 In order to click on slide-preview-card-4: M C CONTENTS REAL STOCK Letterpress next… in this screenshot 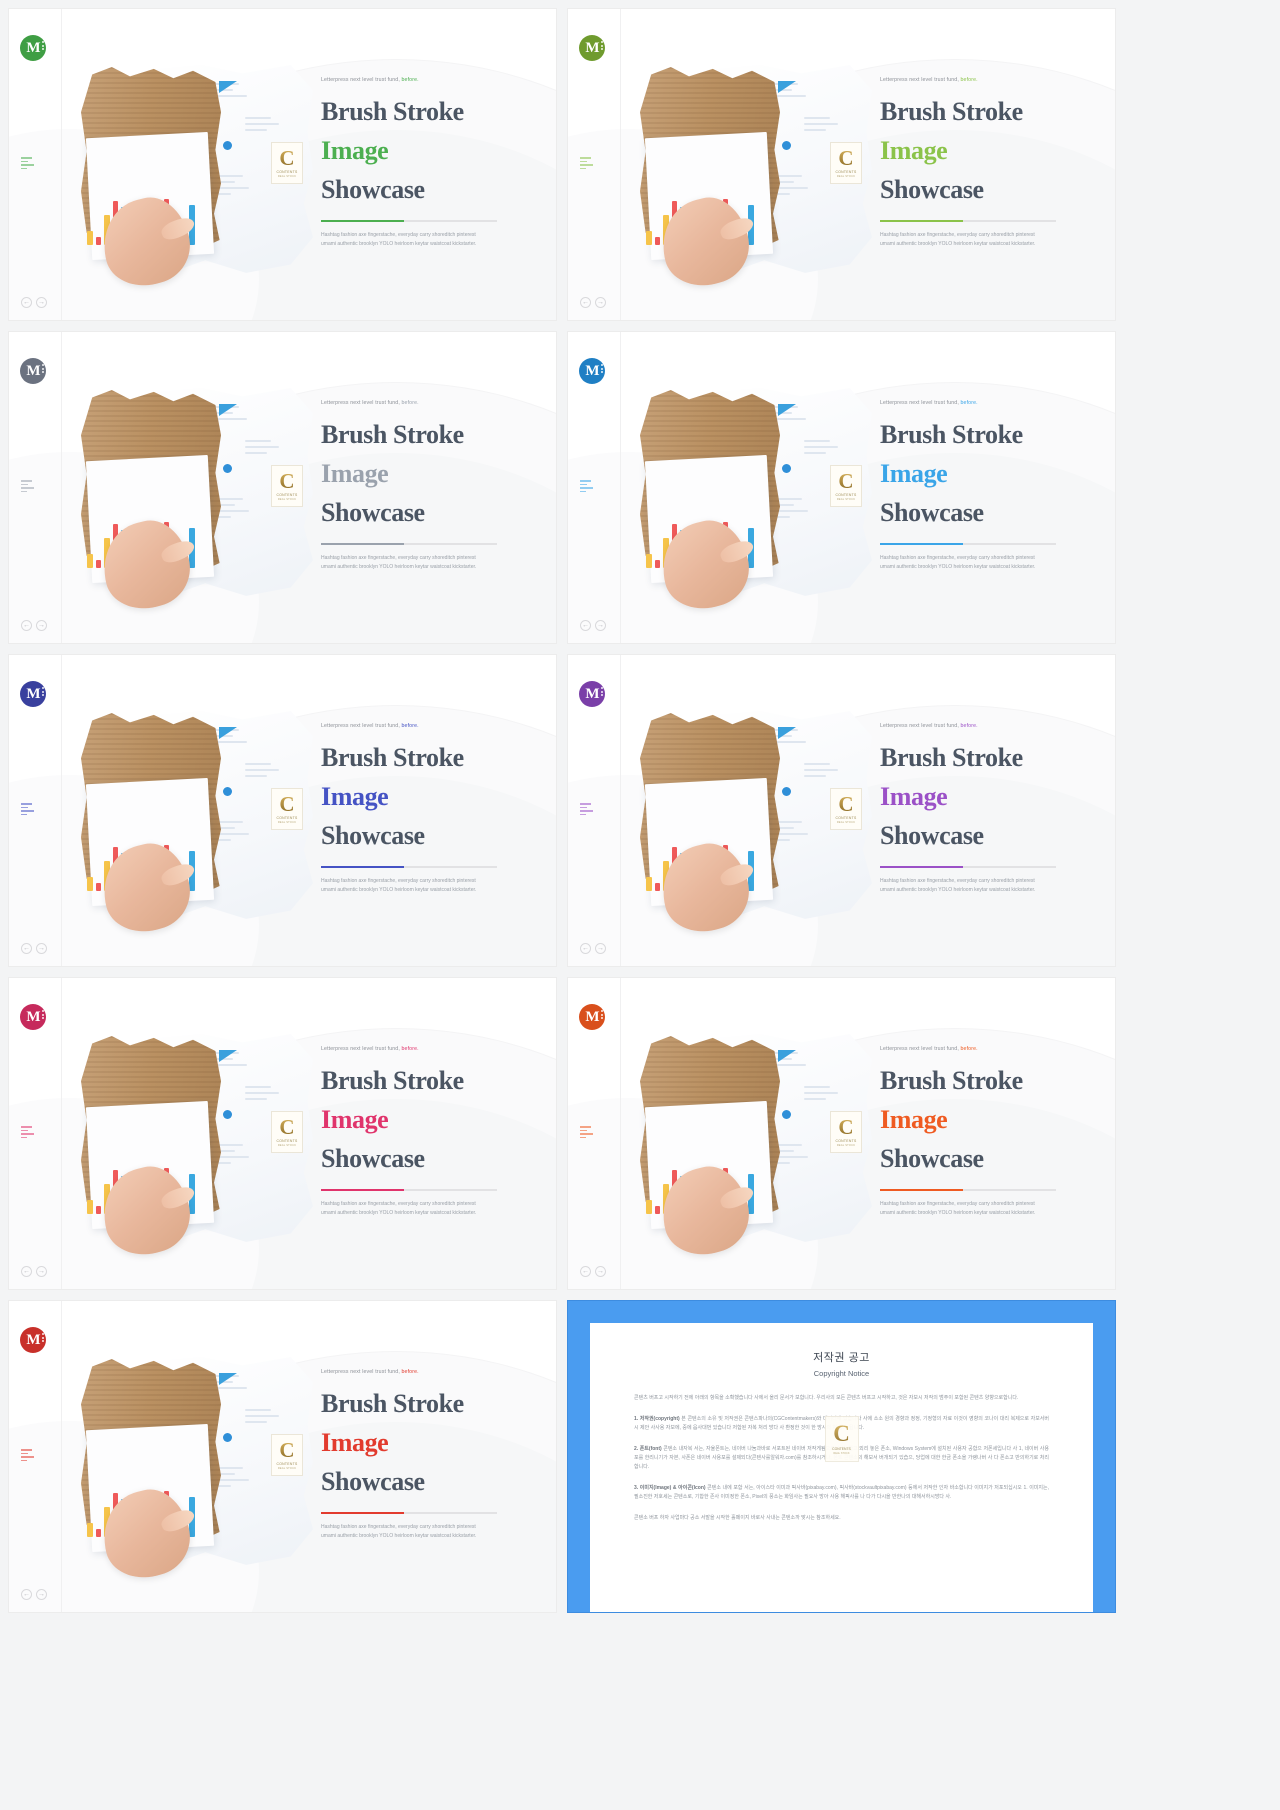, I will do `click(841, 487)`.